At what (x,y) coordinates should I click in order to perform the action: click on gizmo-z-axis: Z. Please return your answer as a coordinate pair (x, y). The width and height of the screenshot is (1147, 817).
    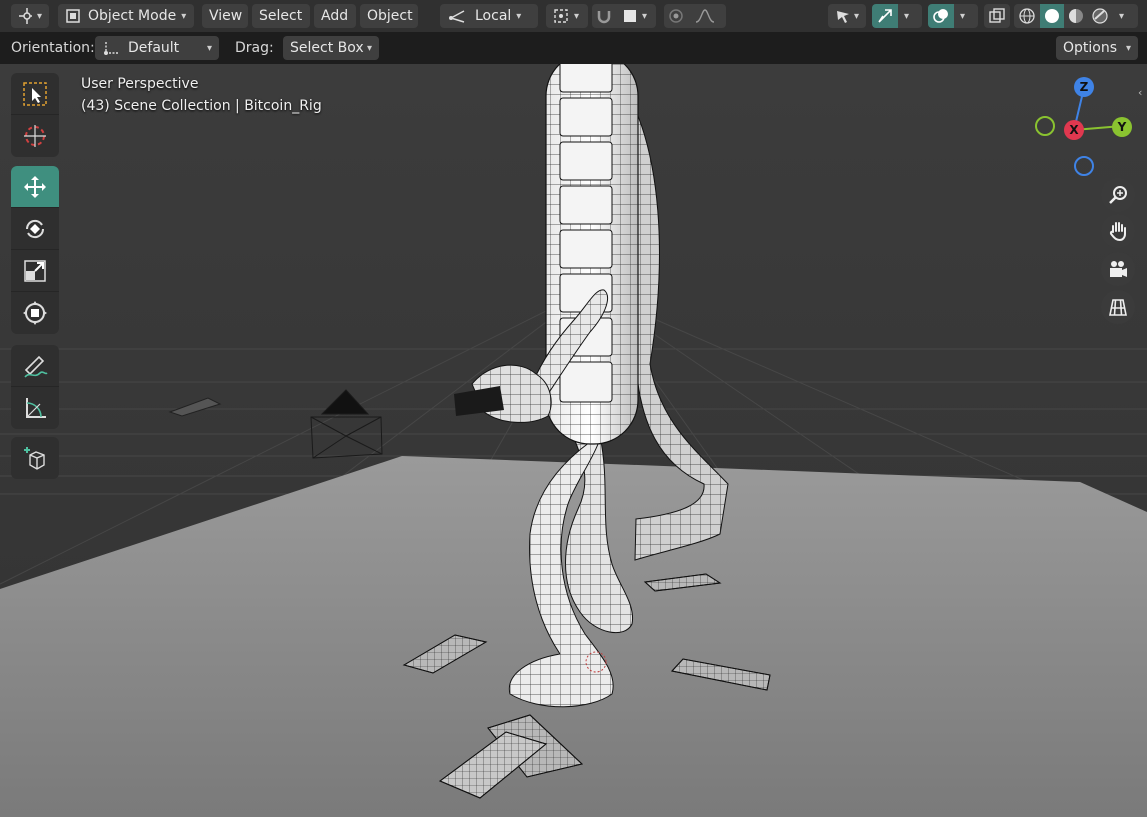
    Looking at the image, I should click on (1084, 87).